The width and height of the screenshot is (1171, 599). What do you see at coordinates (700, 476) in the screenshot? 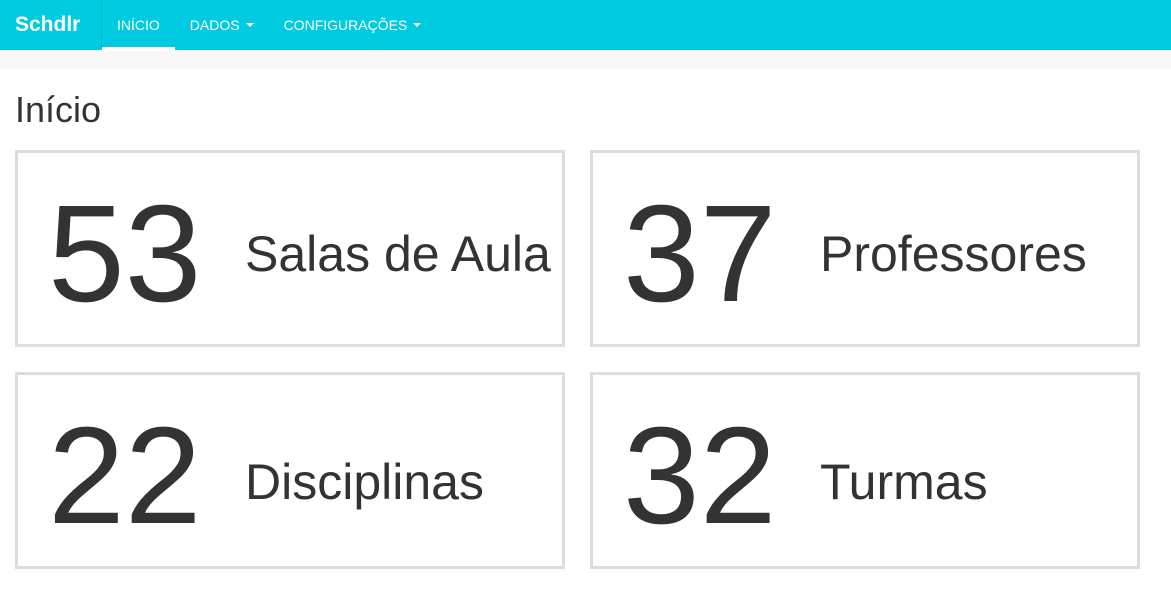
I see `stat-value: 32` at bounding box center [700, 476].